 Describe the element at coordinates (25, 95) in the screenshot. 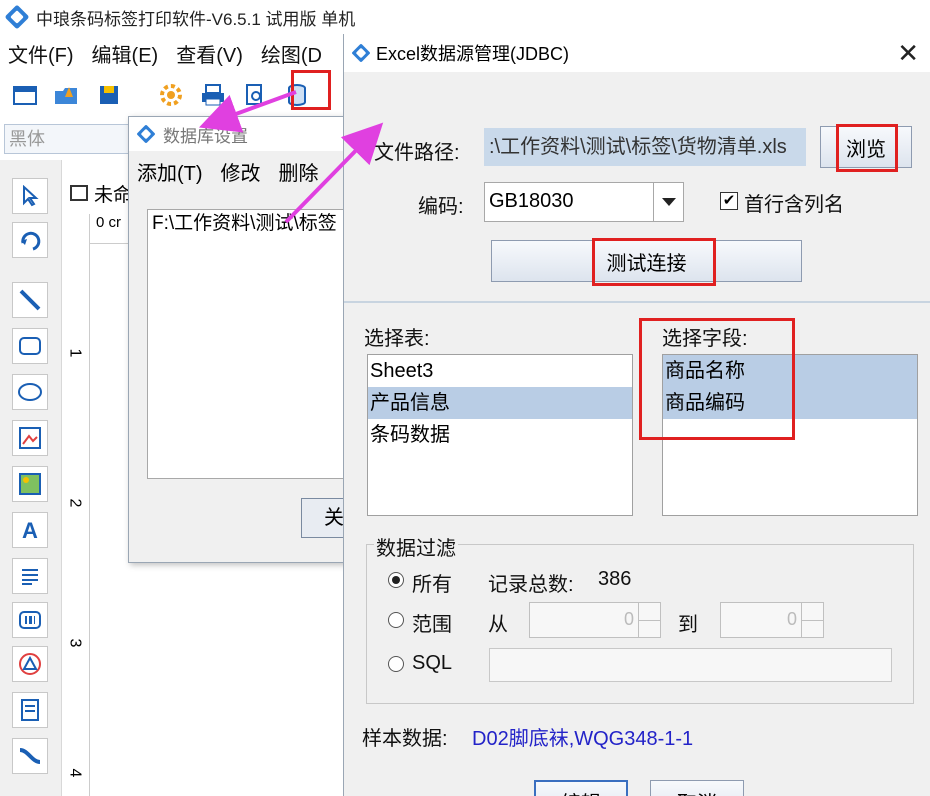

I see `new-document-icon` at that location.